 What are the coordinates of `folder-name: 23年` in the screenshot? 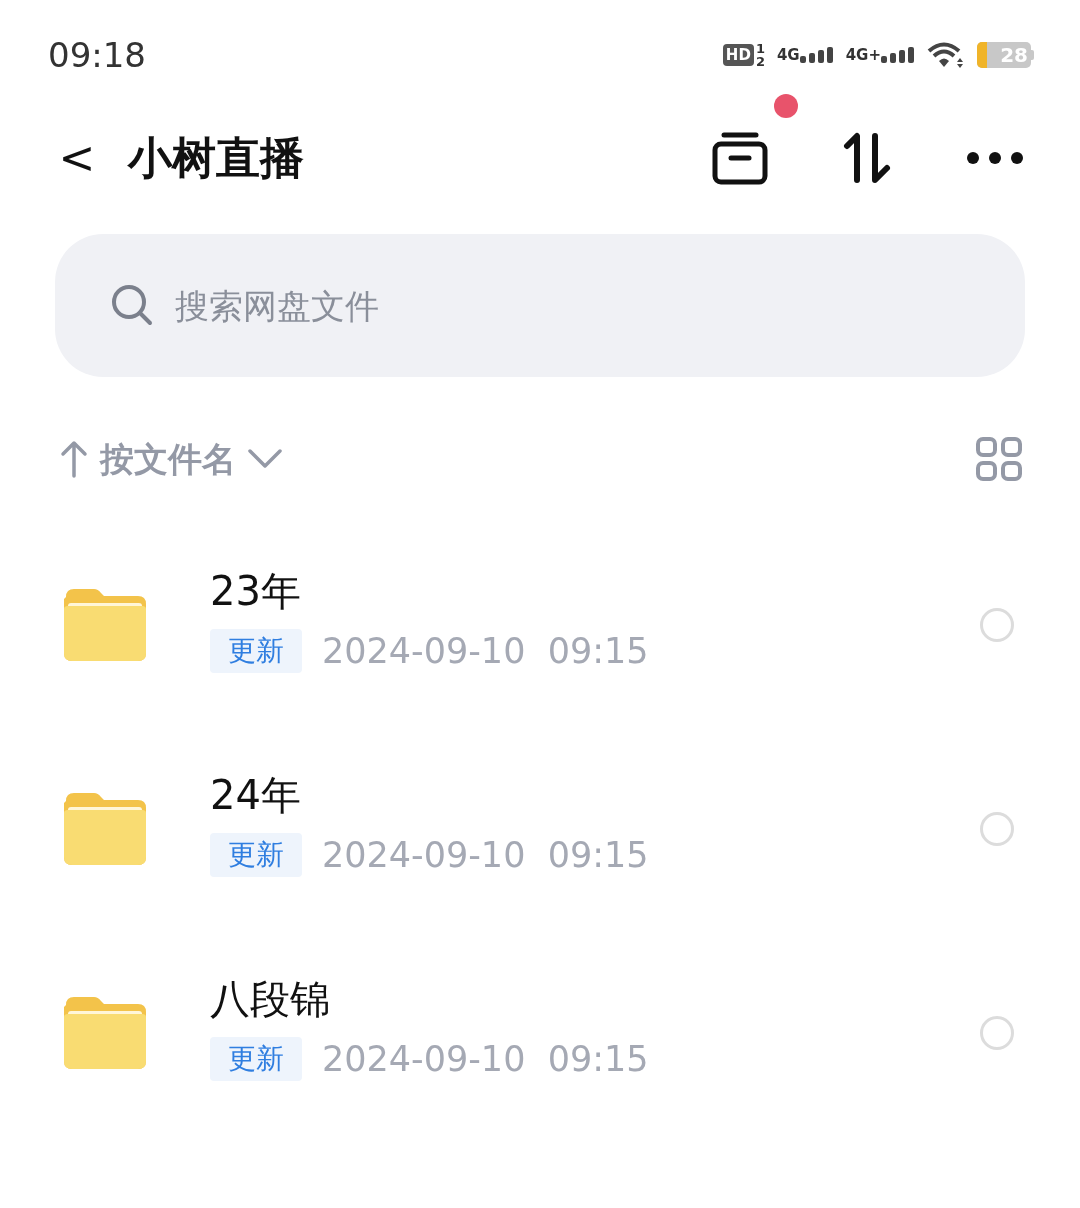 It's located at (256, 591).